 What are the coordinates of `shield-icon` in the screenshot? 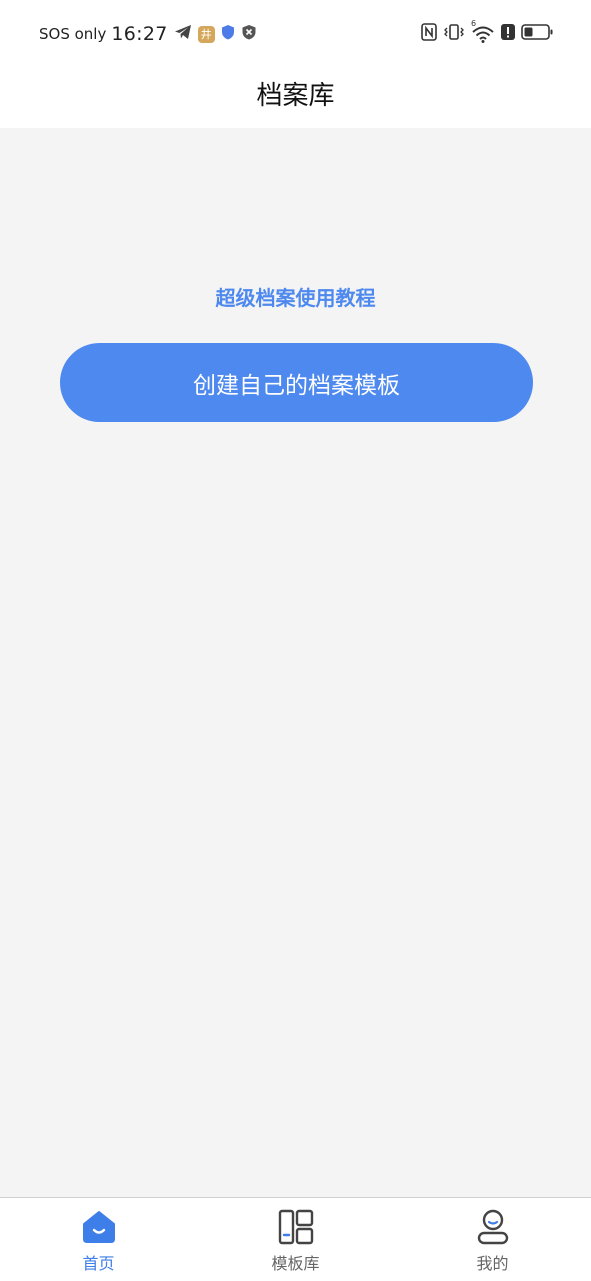 It's located at (228, 34).